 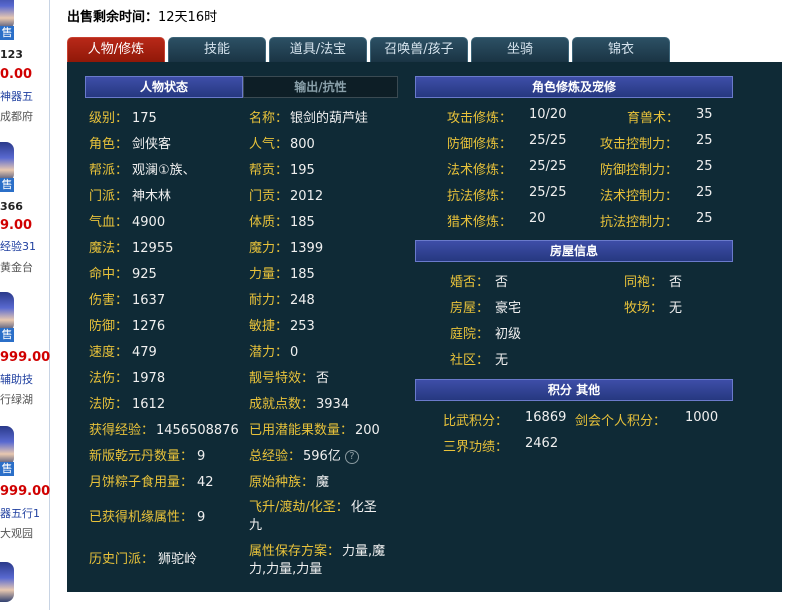 I want to click on stat-qianyuan-count: 新版乾元丹数量： 9, so click(x=147, y=456).